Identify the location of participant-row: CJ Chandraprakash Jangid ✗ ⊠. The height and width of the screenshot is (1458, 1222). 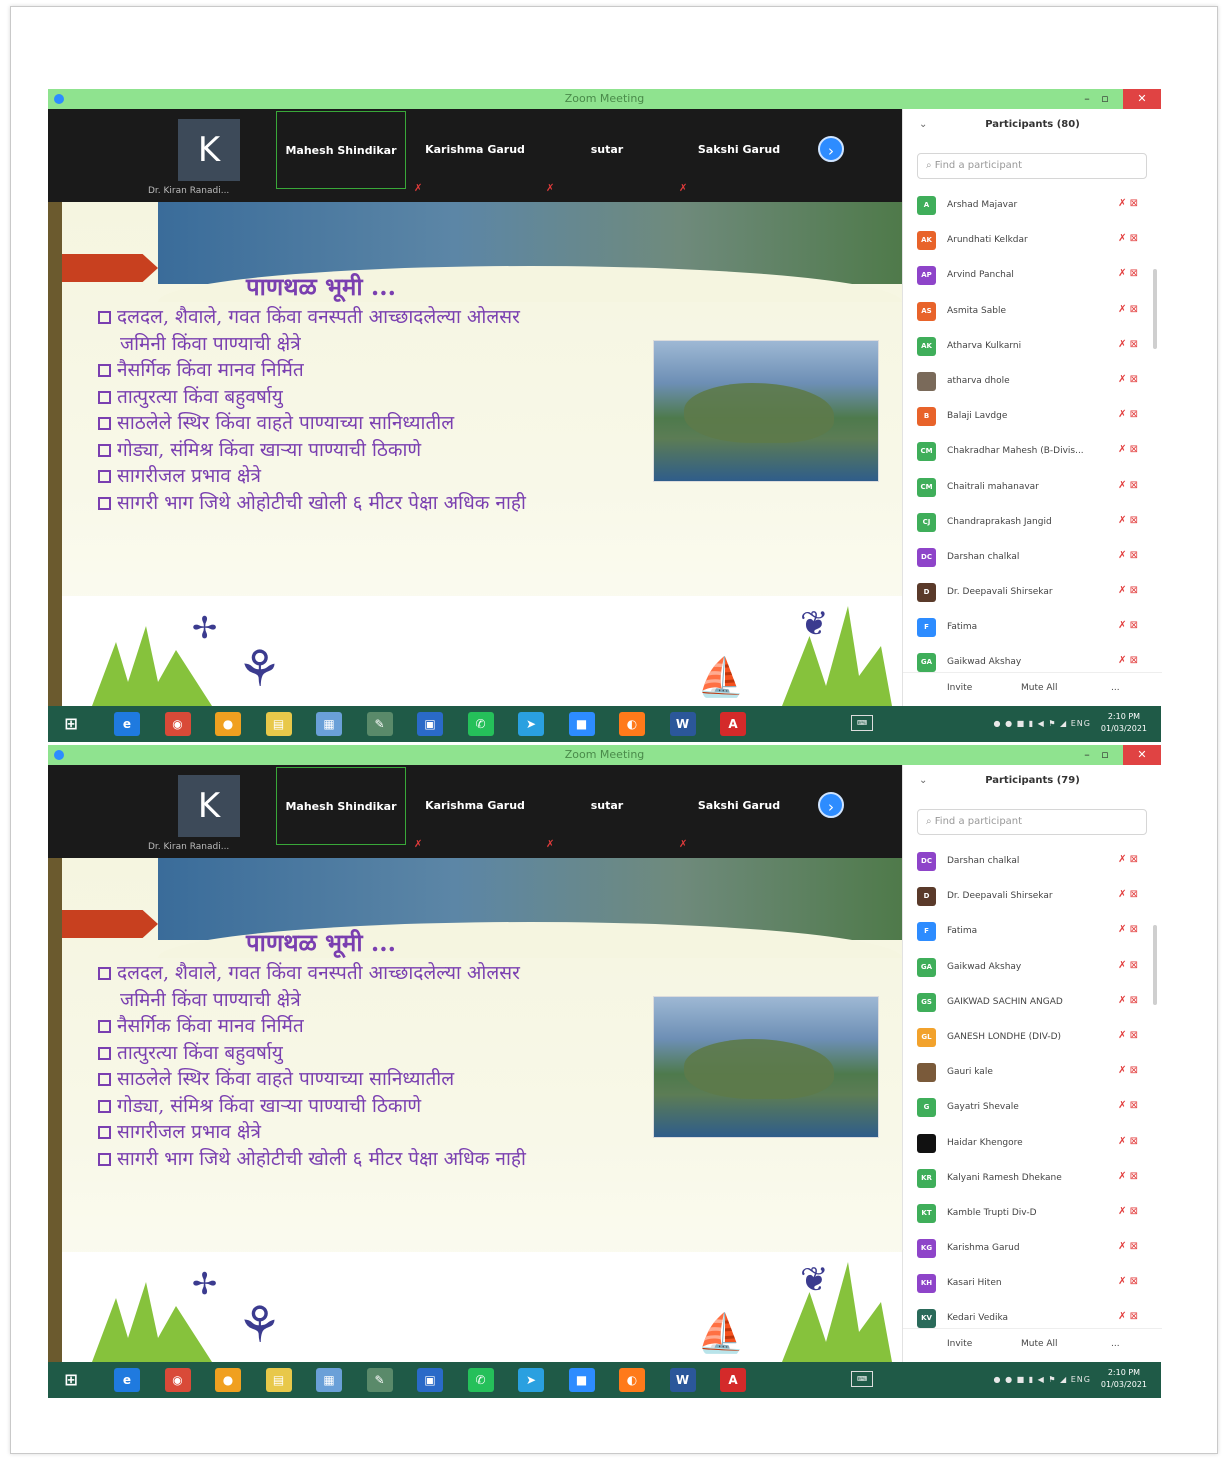
(1032, 523).